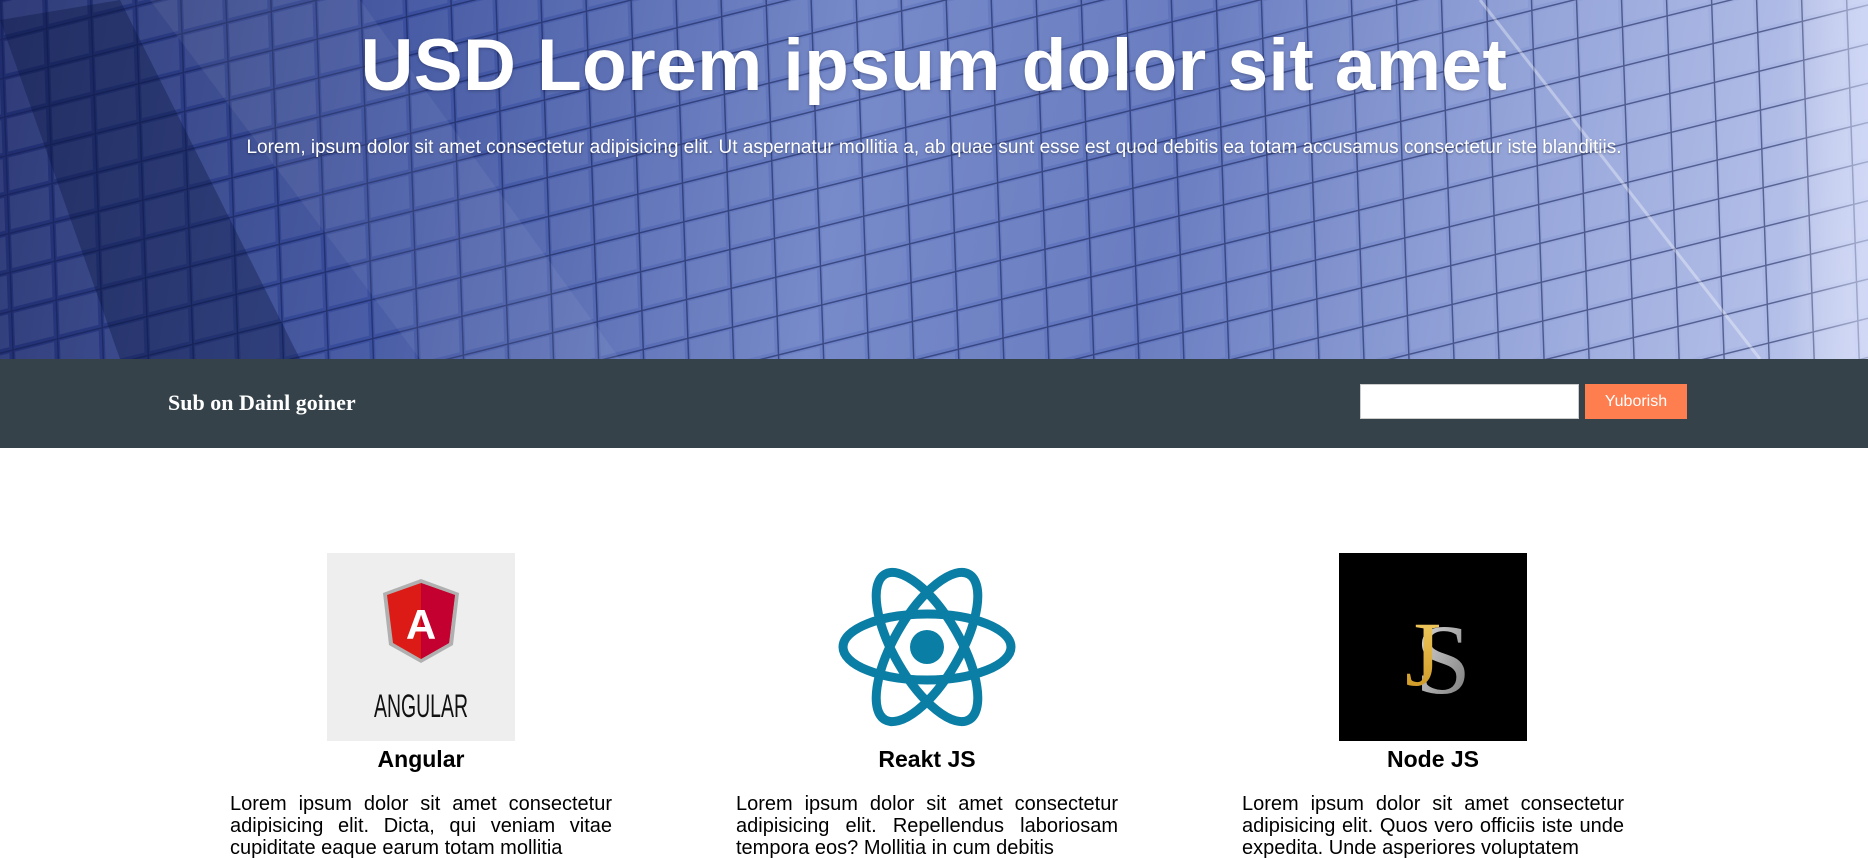  What do you see at coordinates (927, 647) in the screenshot?
I see `react-logo-icon` at bounding box center [927, 647].